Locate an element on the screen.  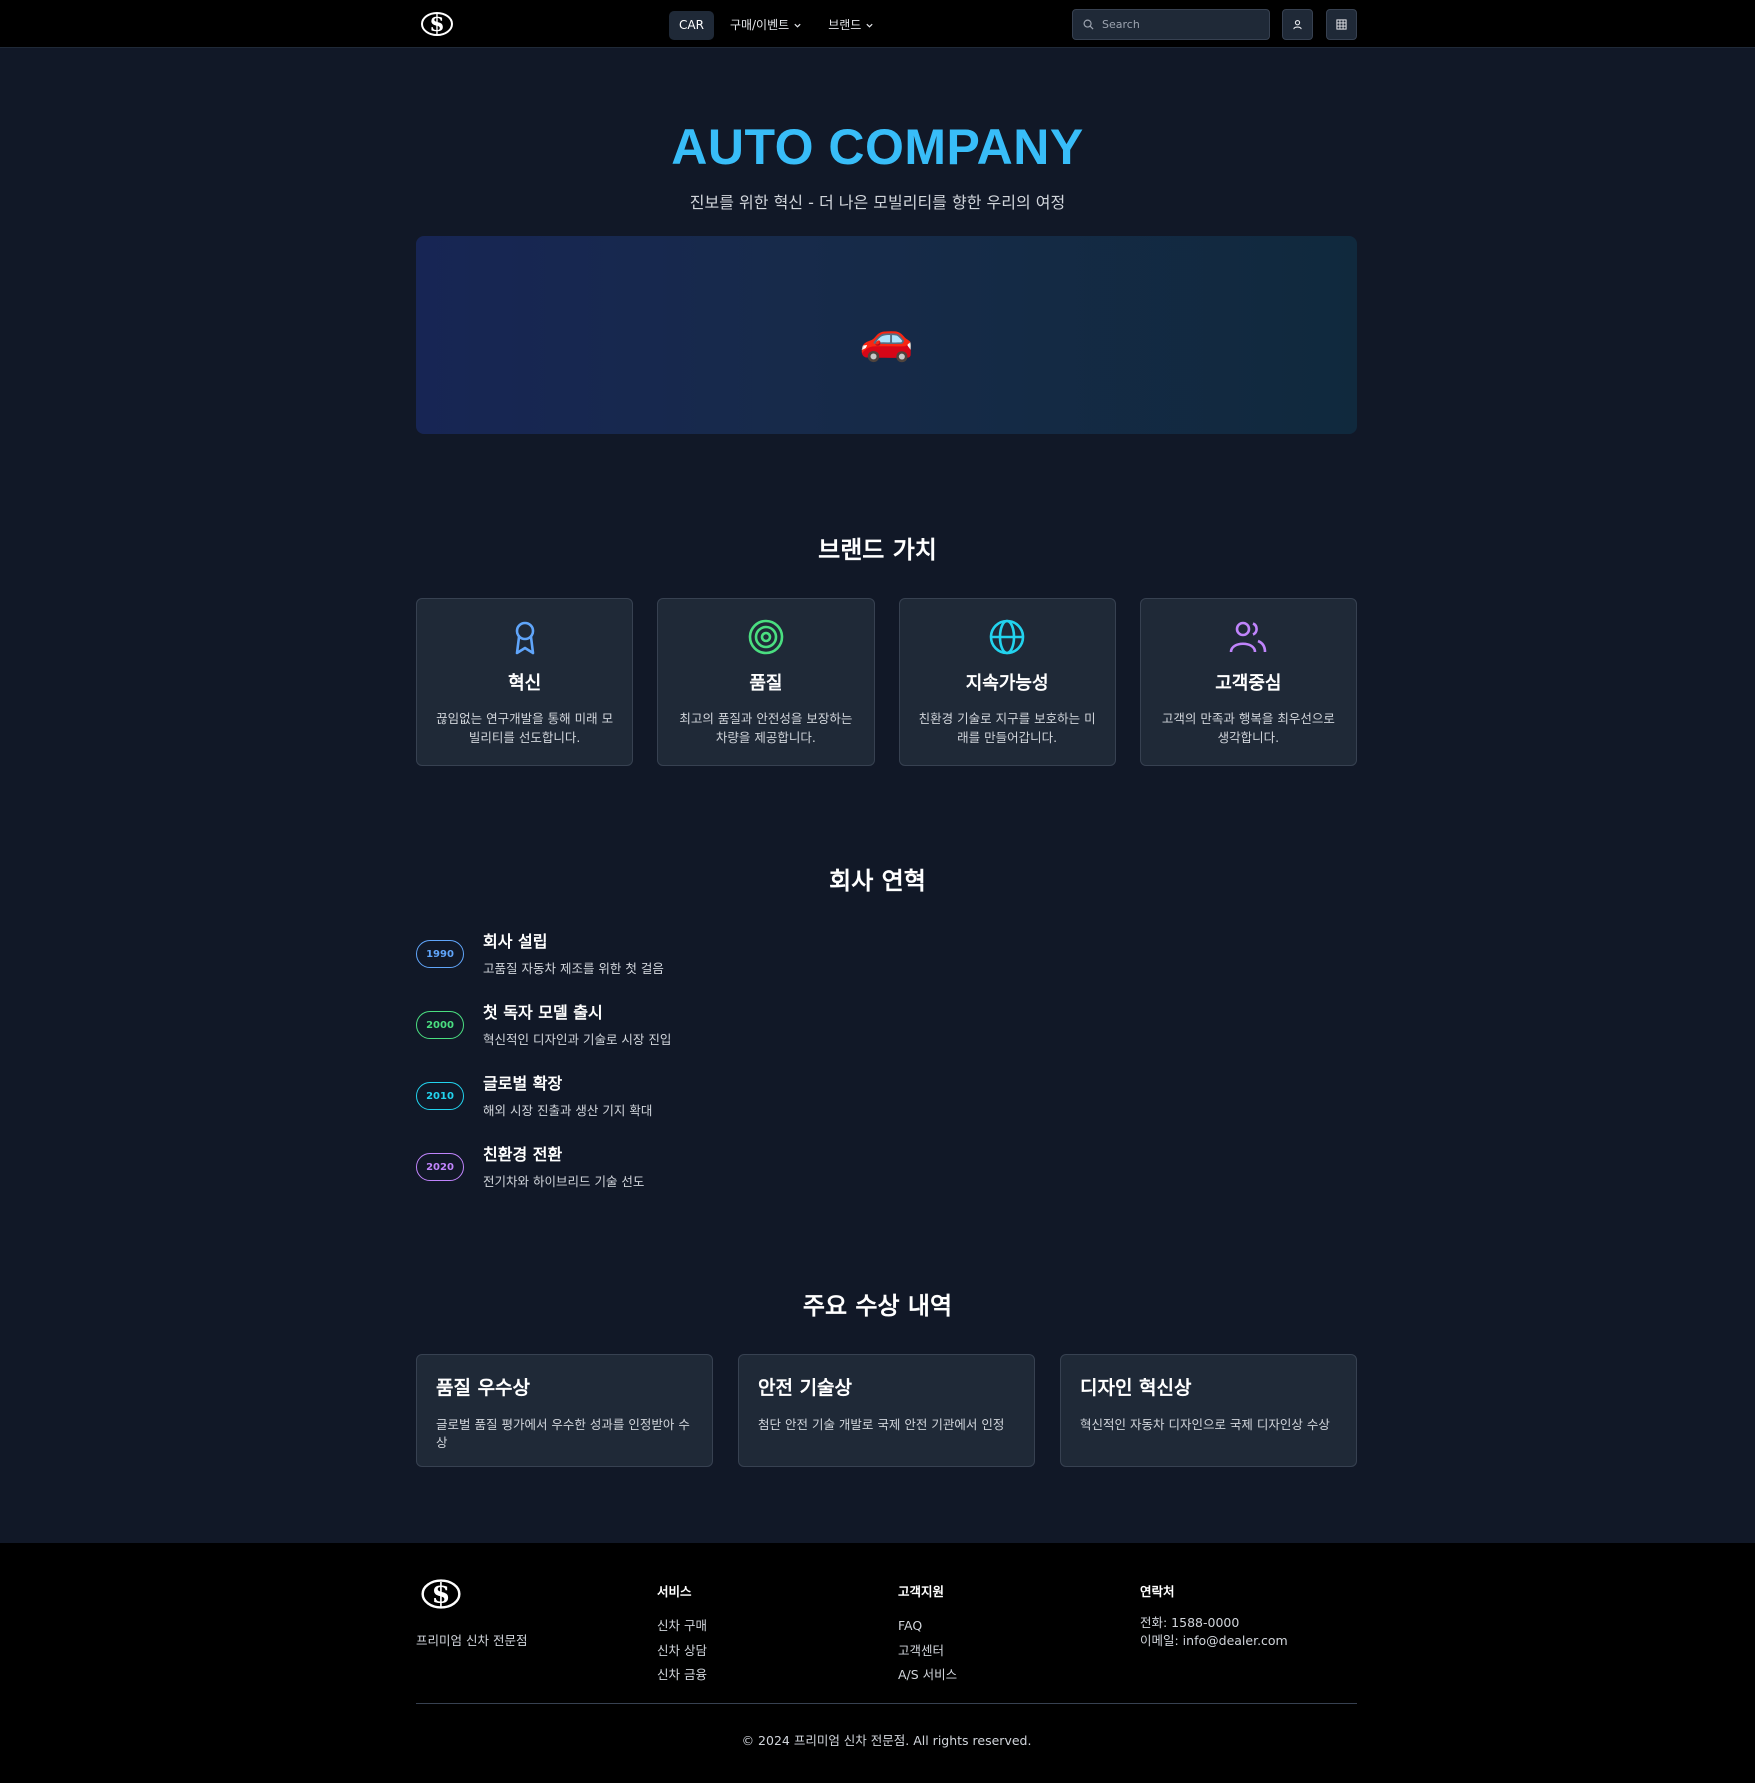
target-icon is located at coordinates (766, 637).